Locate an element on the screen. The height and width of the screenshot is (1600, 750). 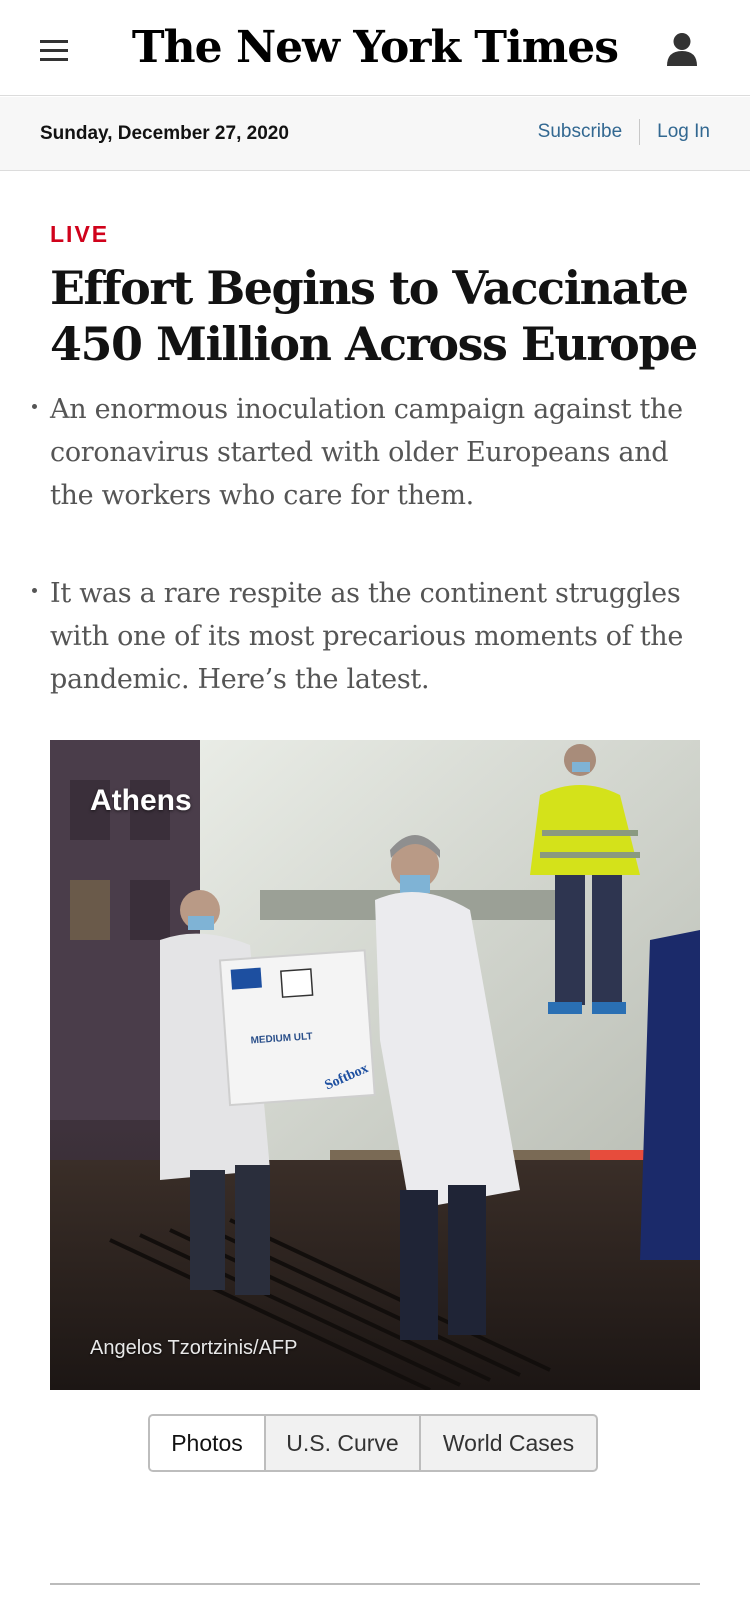
current-date: Sunday, December 27, 2020 is located at coordinates (164, 133).